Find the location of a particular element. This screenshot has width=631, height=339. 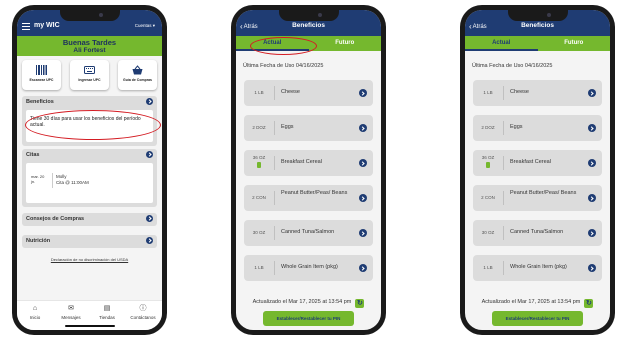

home-indicator is located at coordinates (89, 326).